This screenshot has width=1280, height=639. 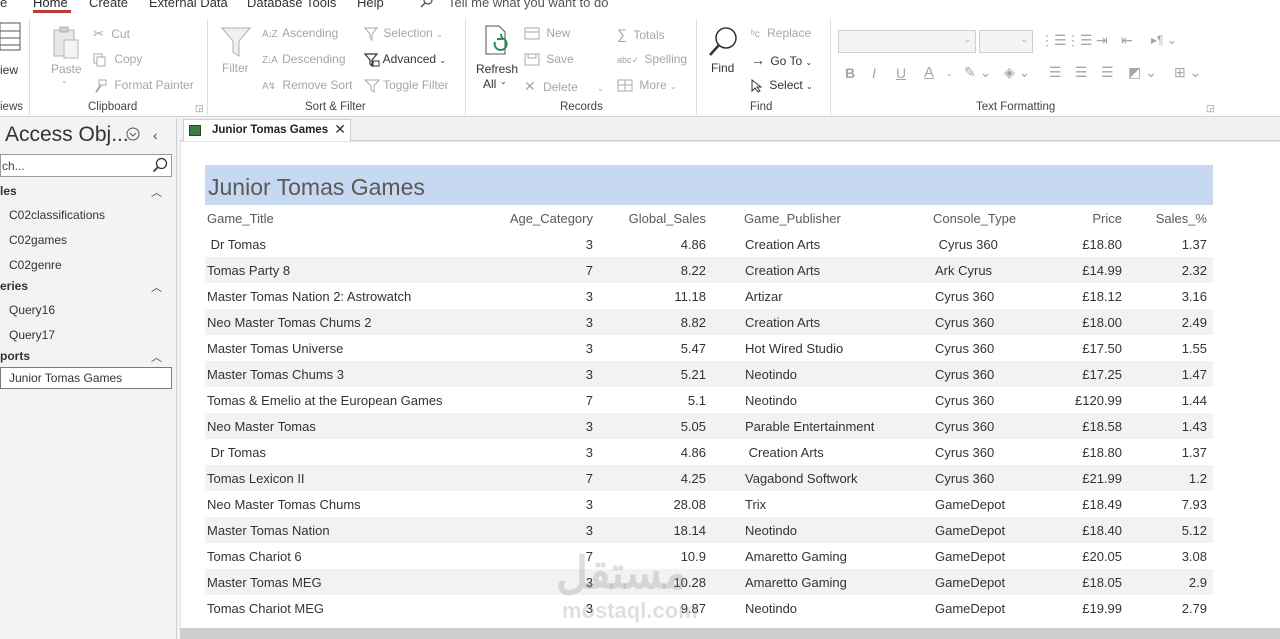 What do you see at coordinates (111, 34) in the screenshot?
I see `cut-button: ✂ Cut` at bounding box center [111, 34].